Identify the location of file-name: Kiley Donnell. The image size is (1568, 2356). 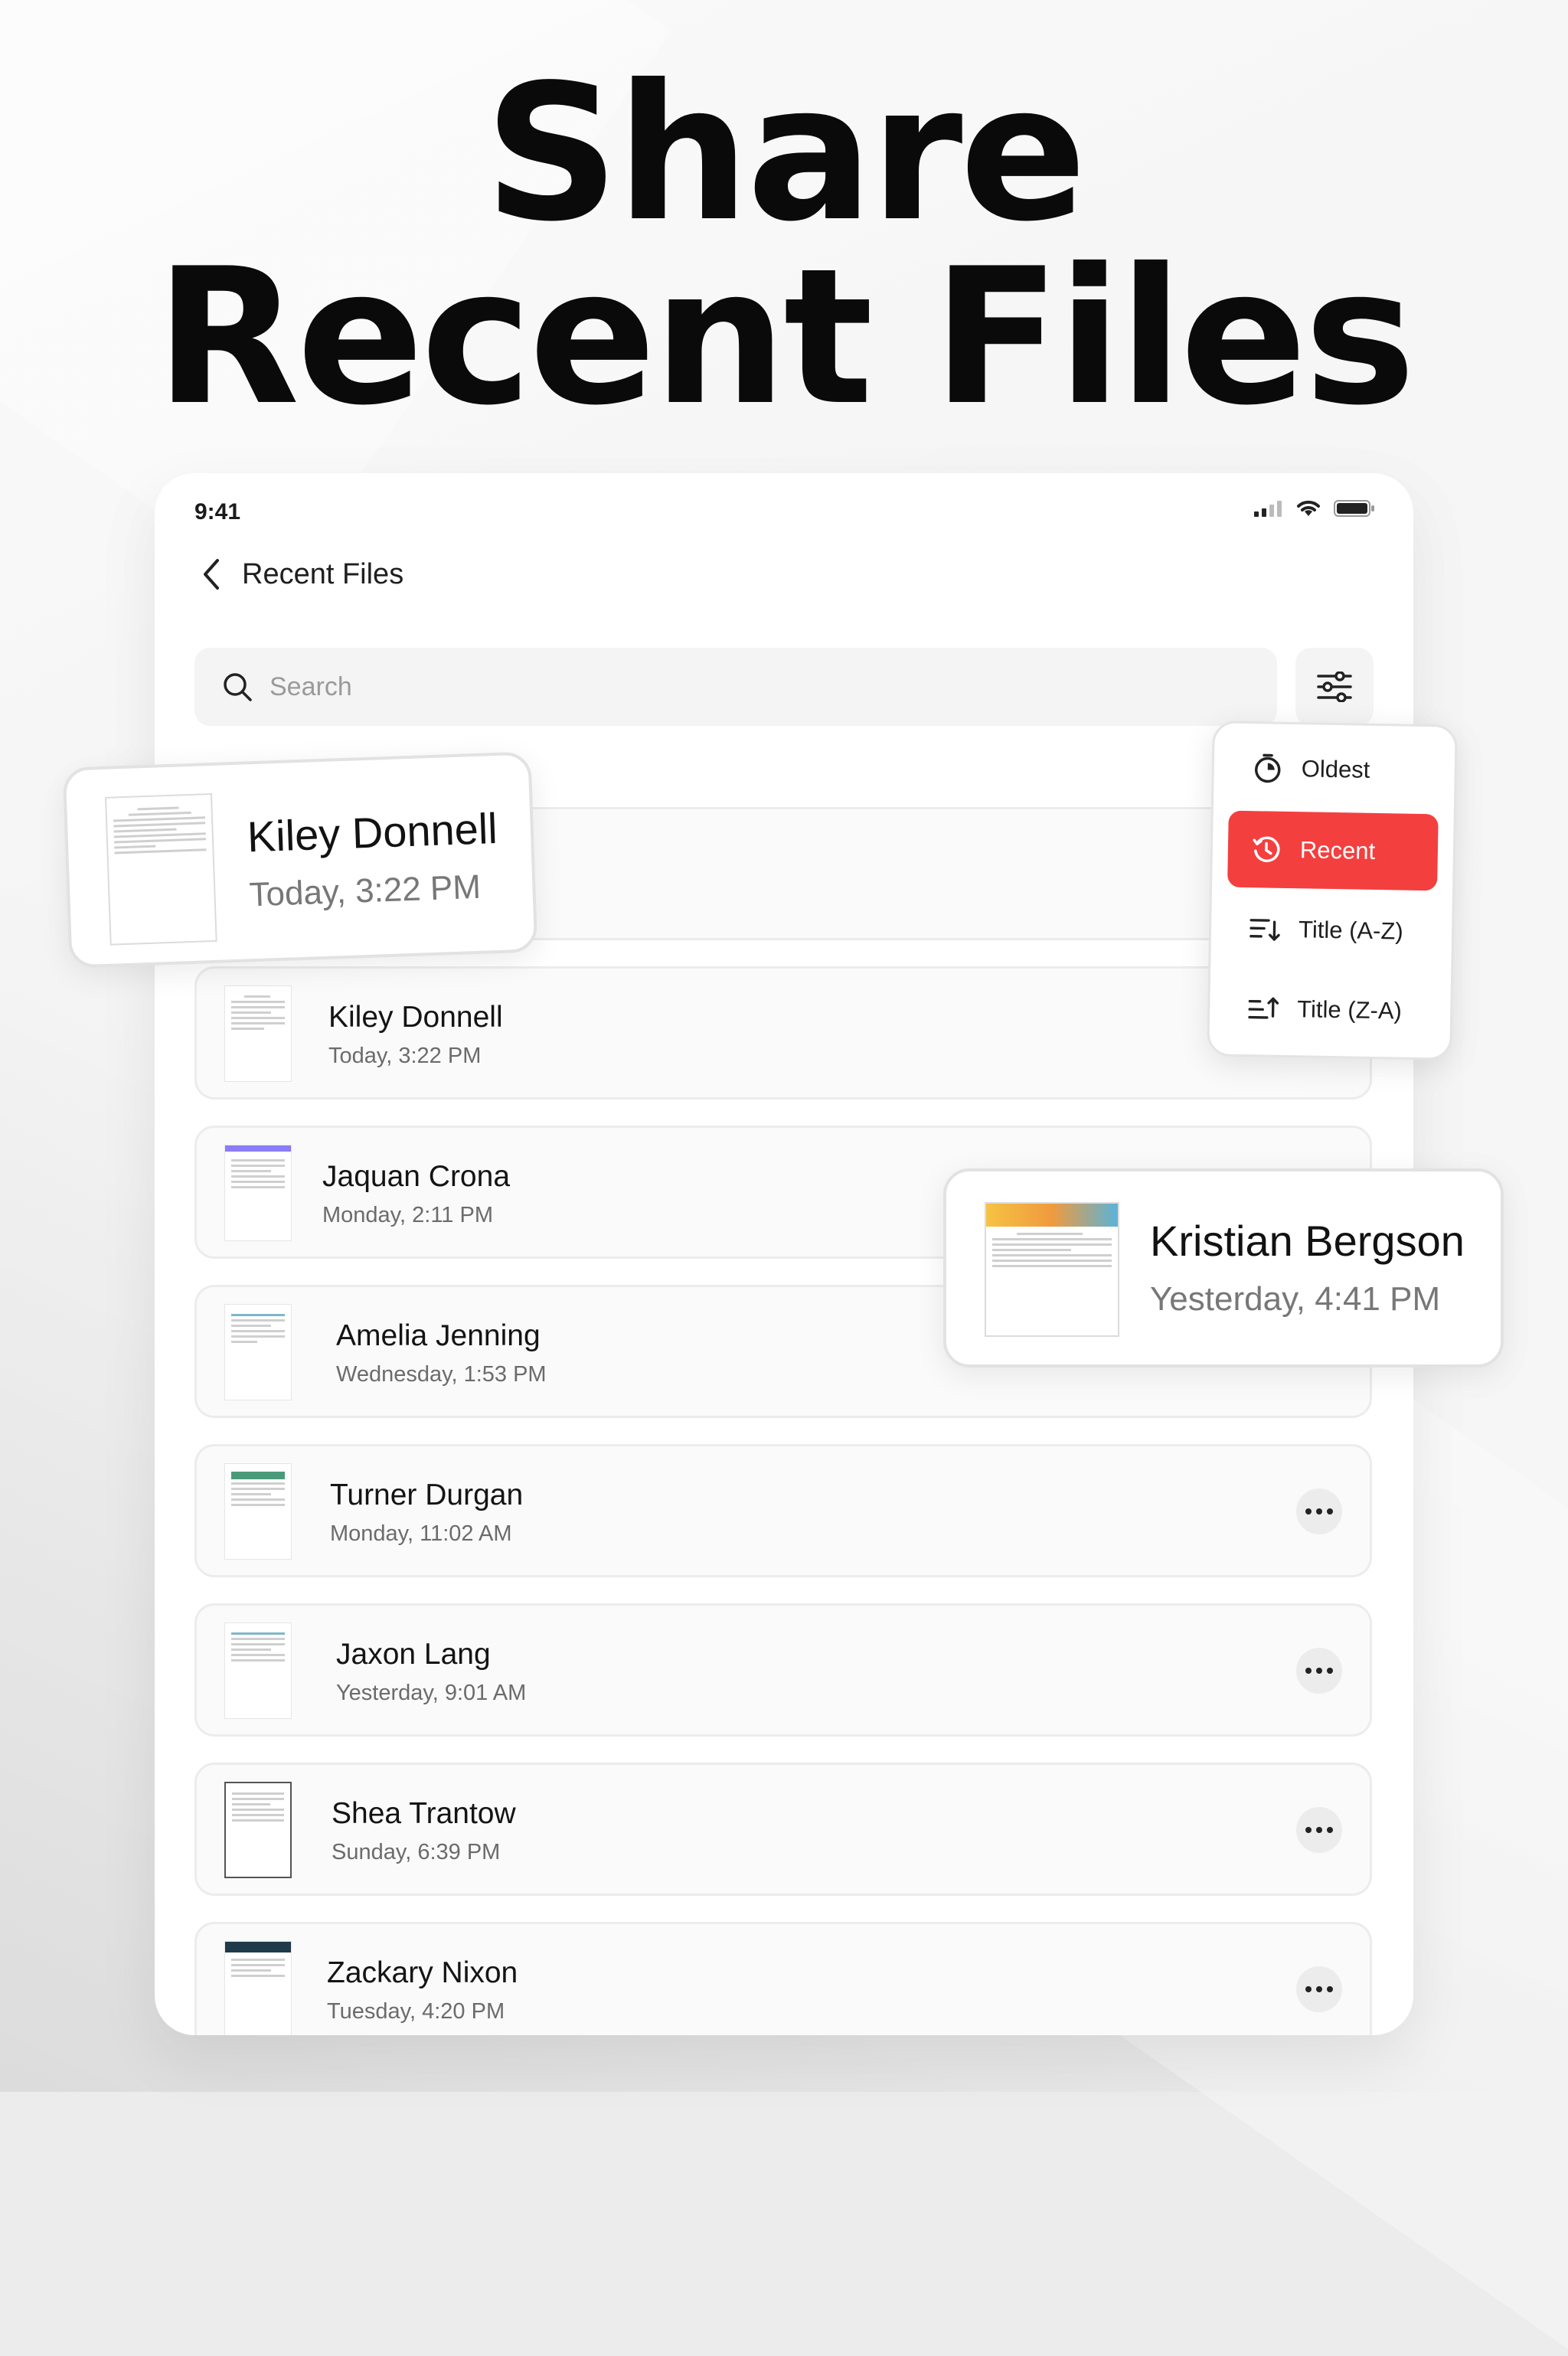
(415, 1018).